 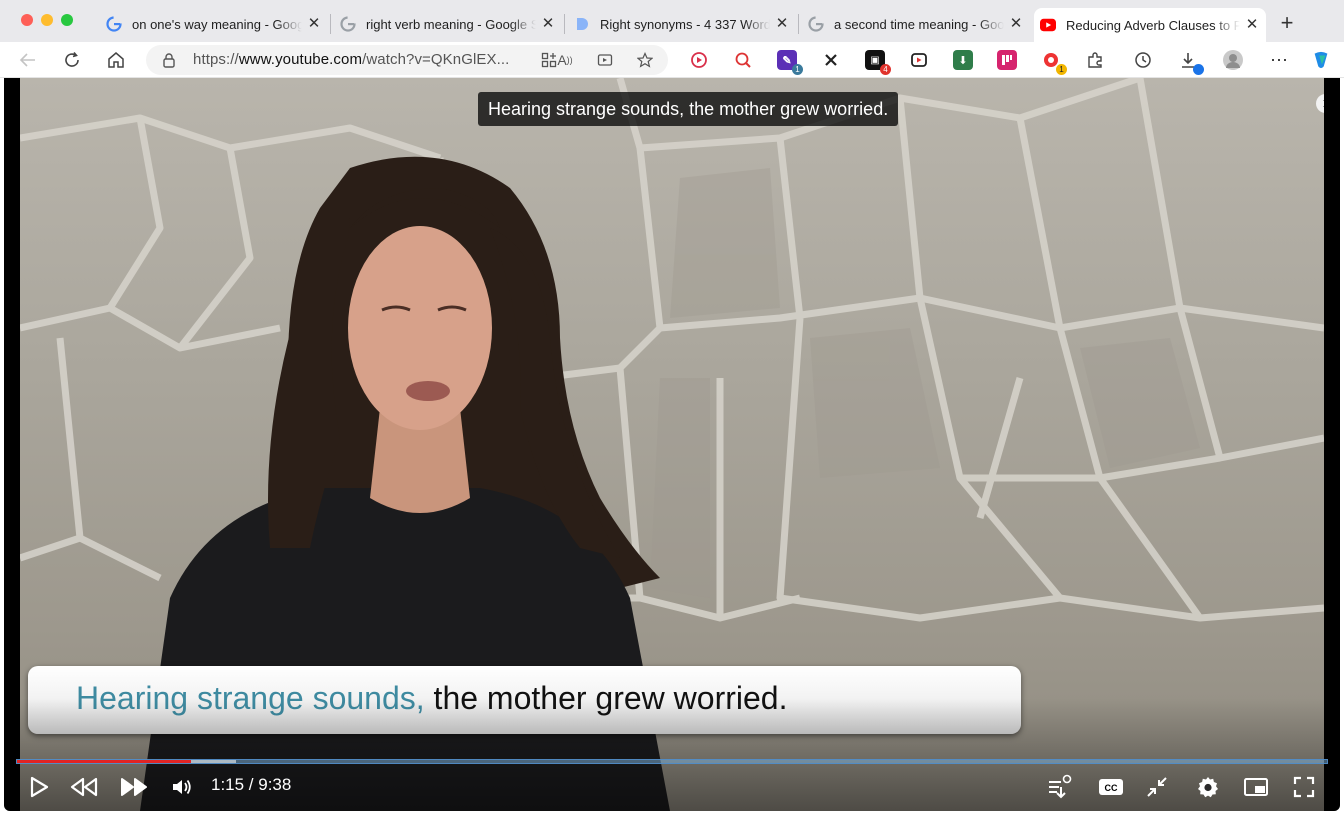 I want to click on rewind-icon, so click(x=84, y=787).